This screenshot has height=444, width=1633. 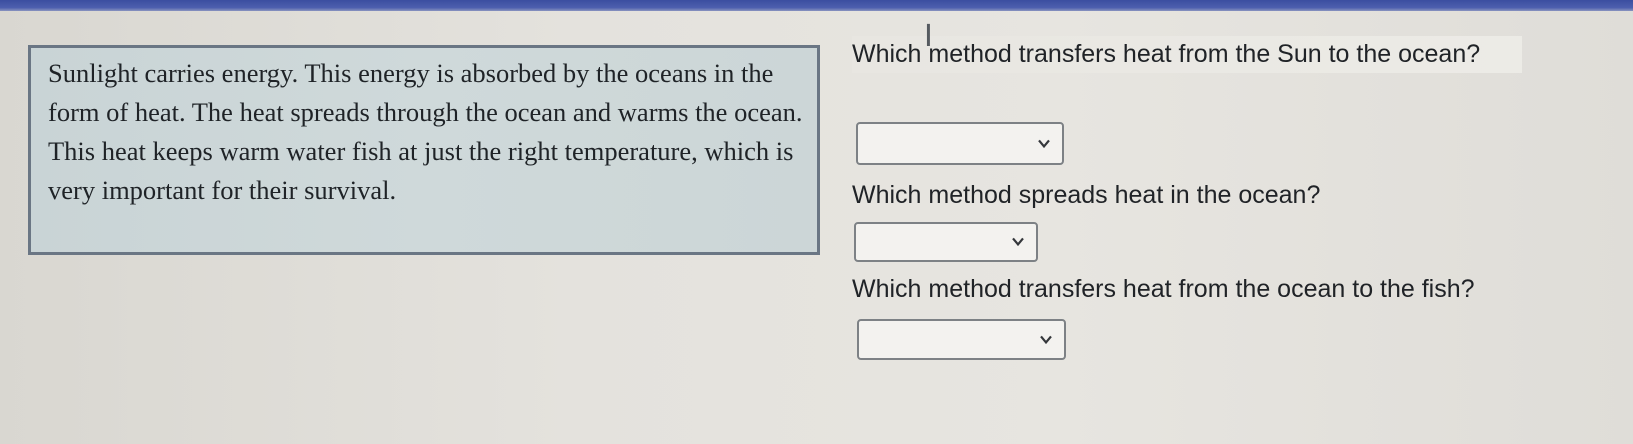 I want to click on question-3-dropdown, so click(x=961, y=339).